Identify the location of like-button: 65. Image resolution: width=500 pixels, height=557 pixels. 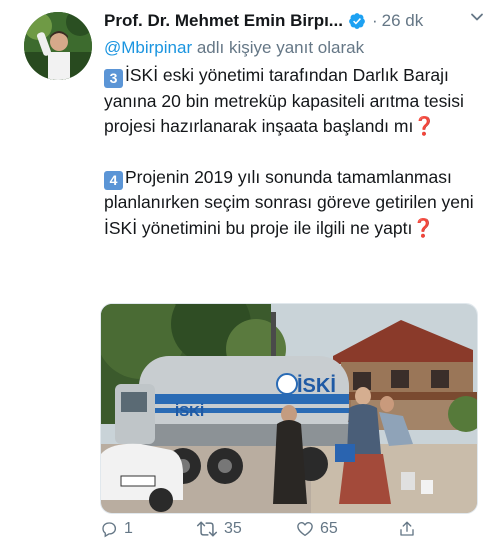
(317, 529).